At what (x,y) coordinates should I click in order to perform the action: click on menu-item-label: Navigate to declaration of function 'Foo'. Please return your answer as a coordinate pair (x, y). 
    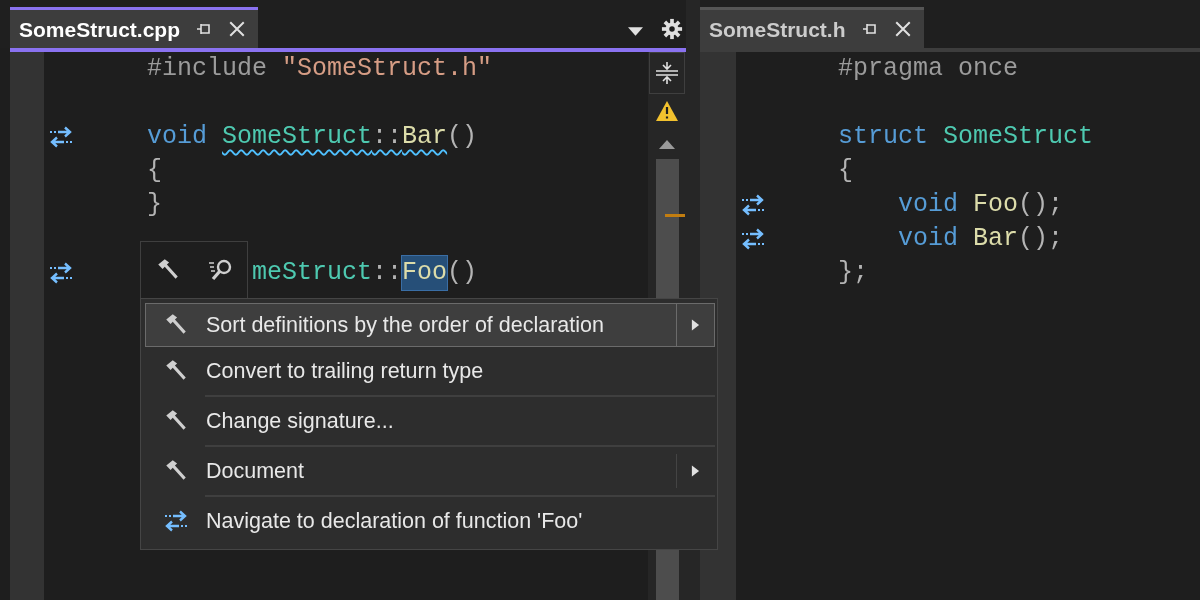
    Looking at the image, I should click on (395, 521).